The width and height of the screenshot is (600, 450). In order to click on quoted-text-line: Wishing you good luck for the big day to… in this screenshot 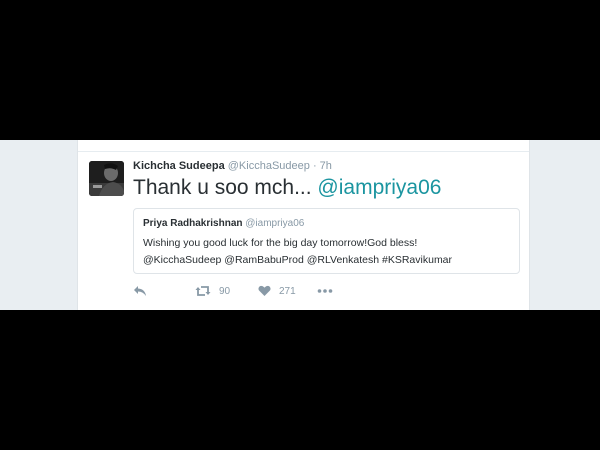, I will do `click(280, 243)`.